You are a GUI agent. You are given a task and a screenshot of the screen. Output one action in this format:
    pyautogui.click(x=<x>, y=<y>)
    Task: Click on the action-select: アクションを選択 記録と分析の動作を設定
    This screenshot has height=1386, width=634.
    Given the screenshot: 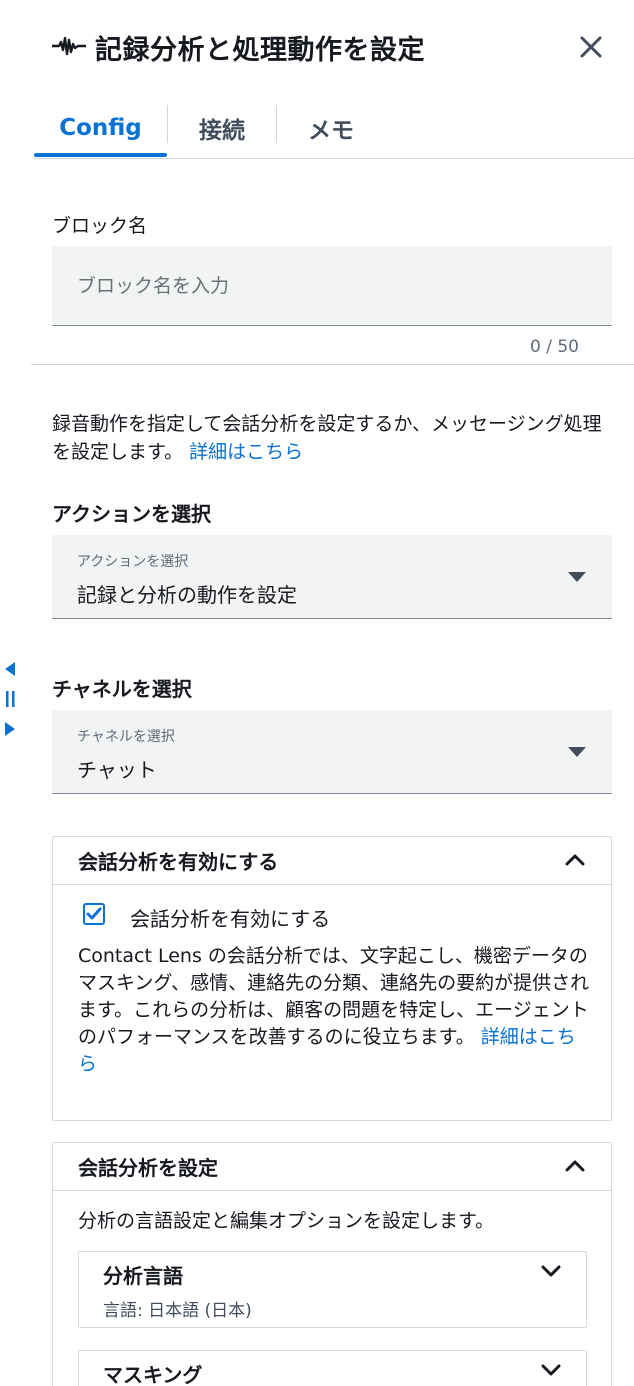 What is the action you would take?
    pyautogui.click(x=332, y=577)
    